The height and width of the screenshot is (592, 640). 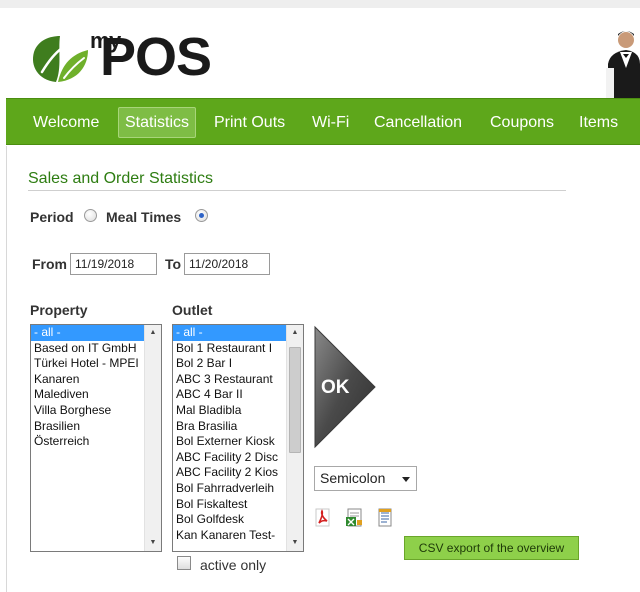 What do you see at coordinates (52, 217) in the screenshot?
I see `period-label: Period` at bounding box center [52, 217].